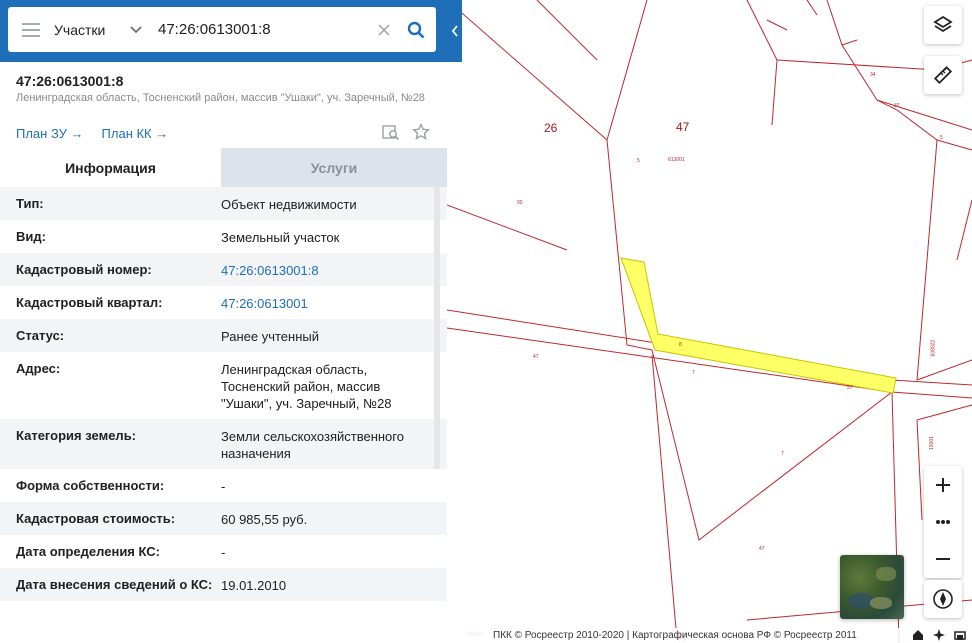  I want to click on map-label-5a: 5, so click(638, 161).